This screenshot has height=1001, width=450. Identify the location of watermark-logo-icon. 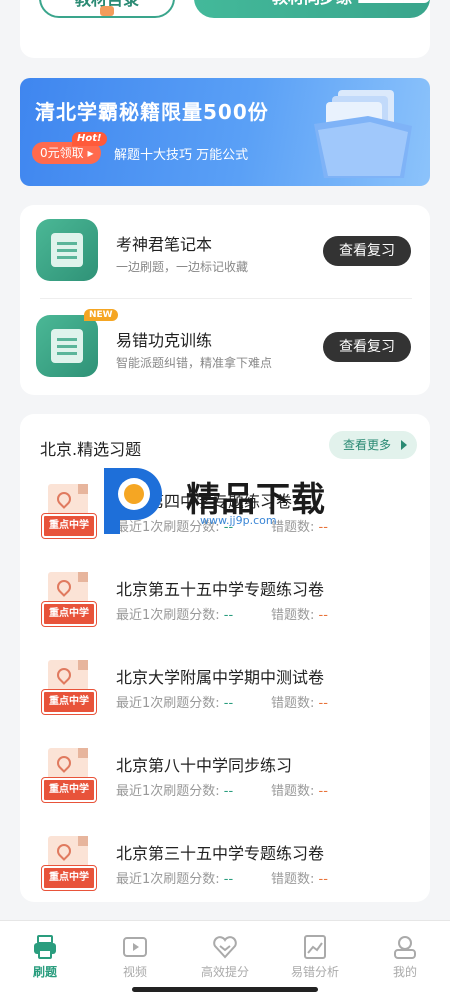
(133, 501).